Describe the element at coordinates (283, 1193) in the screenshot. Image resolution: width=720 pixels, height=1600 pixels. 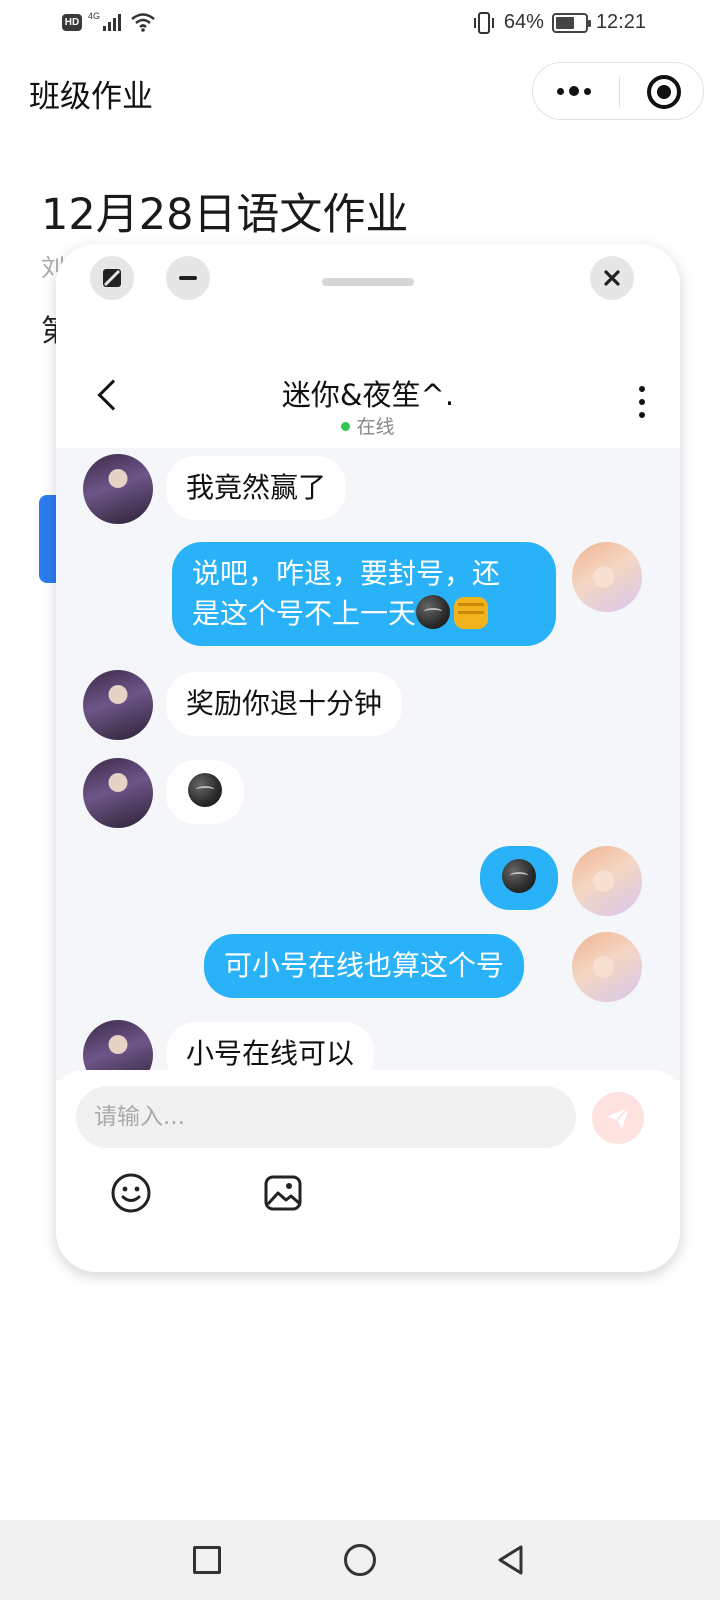
I see `image-icon` at that location.